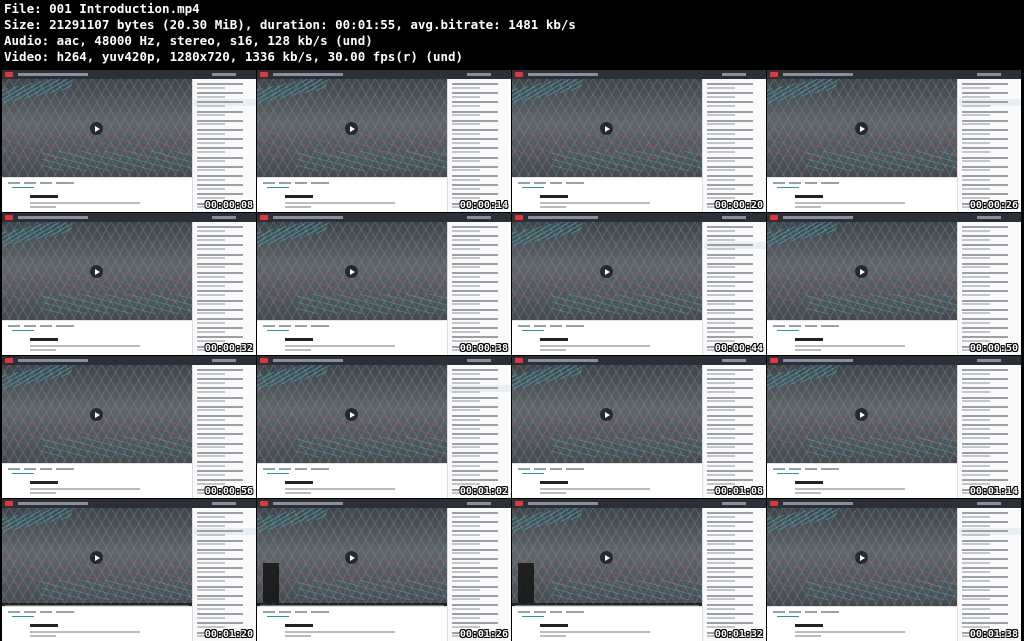 This screenshot has height=641, width=1024. What do you see at coordinates (483, 491) in the screenshot?
I see `thumbnail-timestamp: 00:01:02` at bounding box center [483, 491].